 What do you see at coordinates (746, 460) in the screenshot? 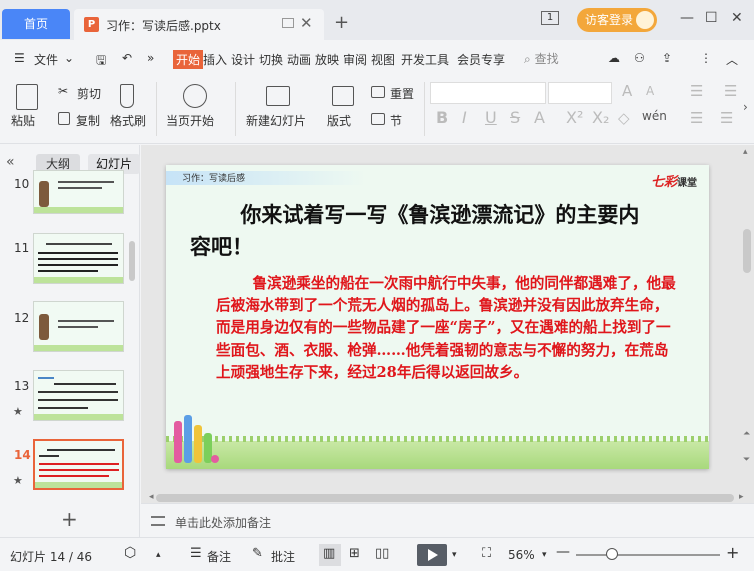
I see `next-slide-icon: ⏷` at bounding box center [746, 460].